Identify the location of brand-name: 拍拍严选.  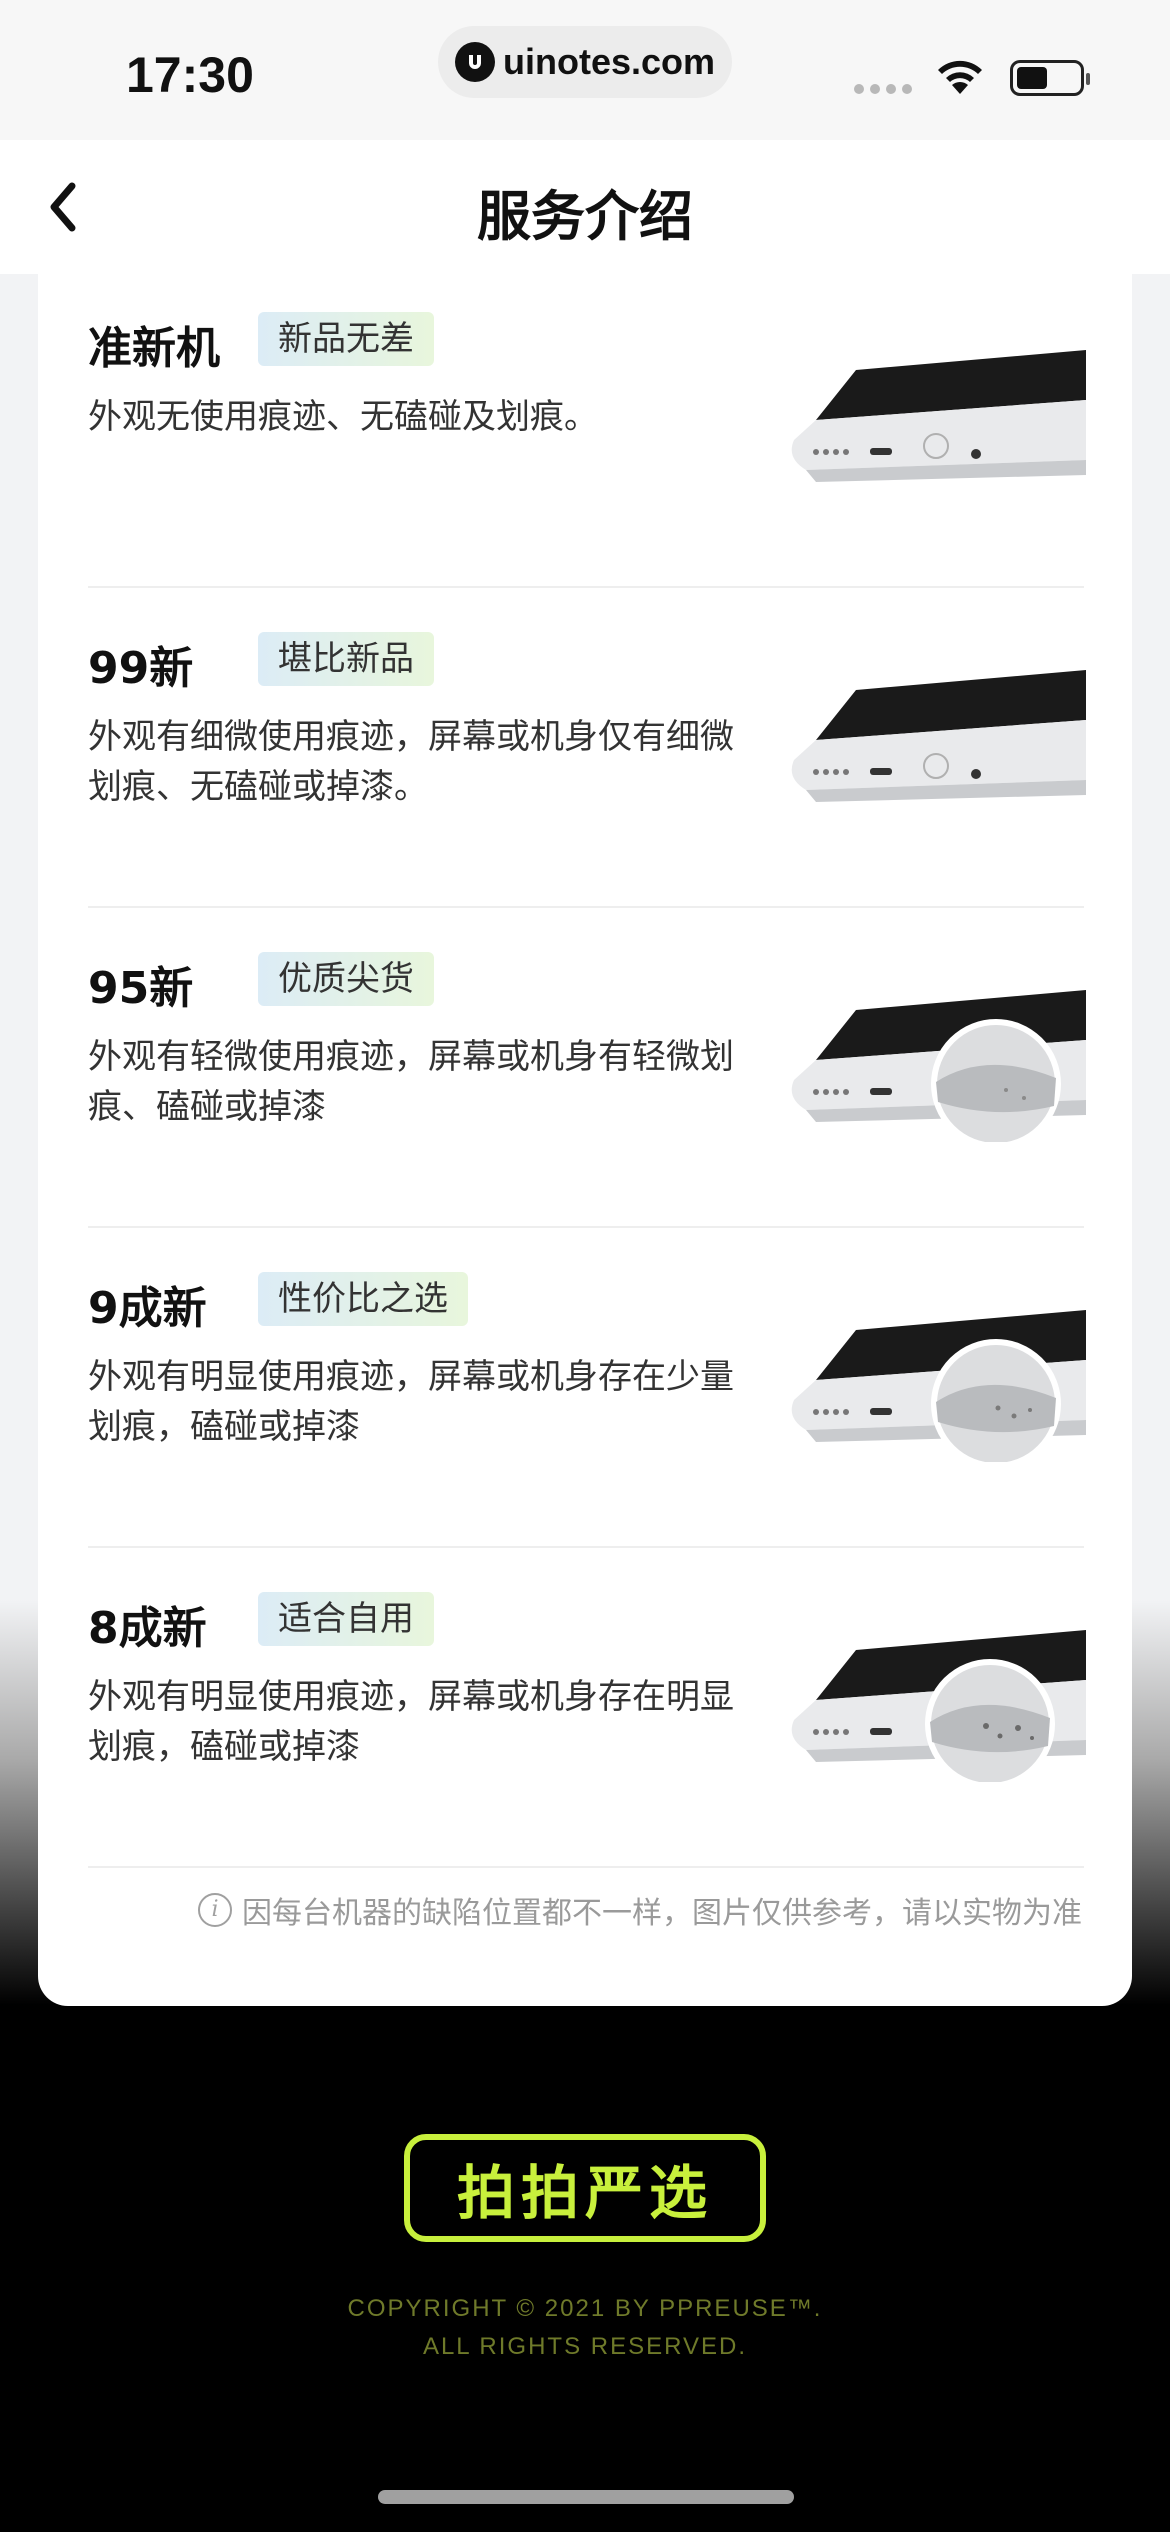
(584, 2193).